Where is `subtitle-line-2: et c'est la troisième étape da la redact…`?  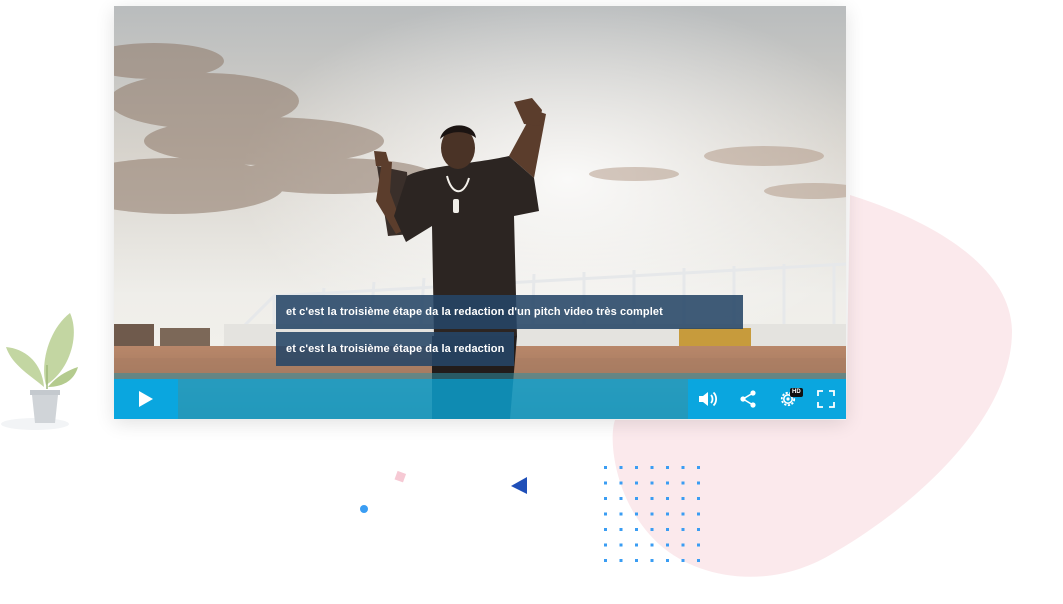
subtitle-line-2: et c'est la troisième étape da la redact… is located at coordinates (395, 349).